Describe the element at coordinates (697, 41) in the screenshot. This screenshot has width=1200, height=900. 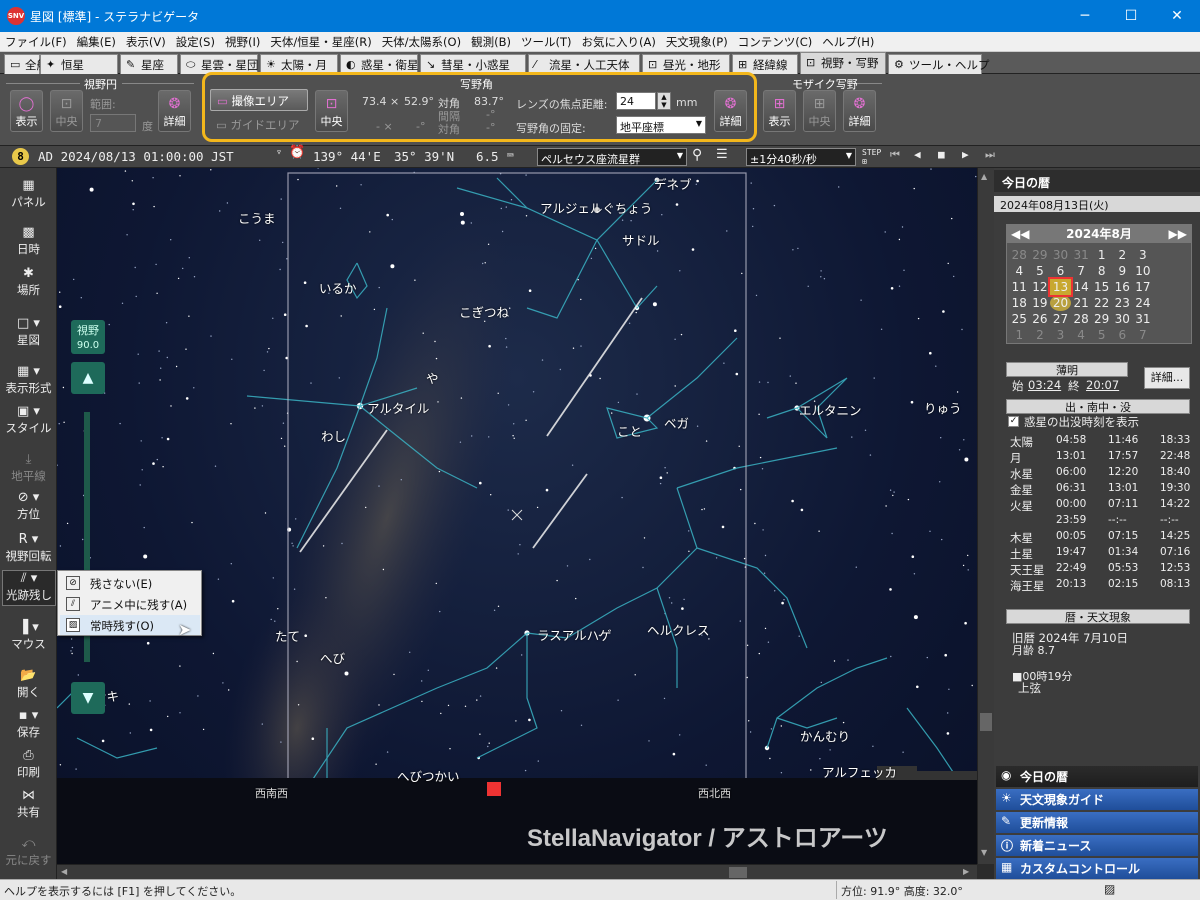
I see `menu-item-10: 天文現象(P)` at that location.